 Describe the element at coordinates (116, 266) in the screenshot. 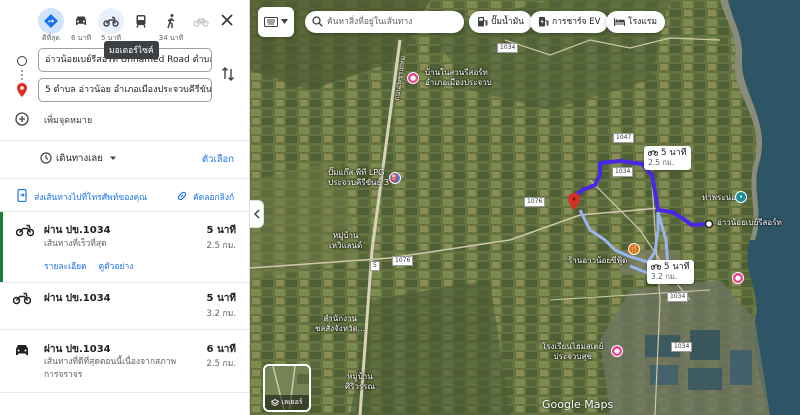

I see `preview-link: ดูตัวอย่าง` at that location.